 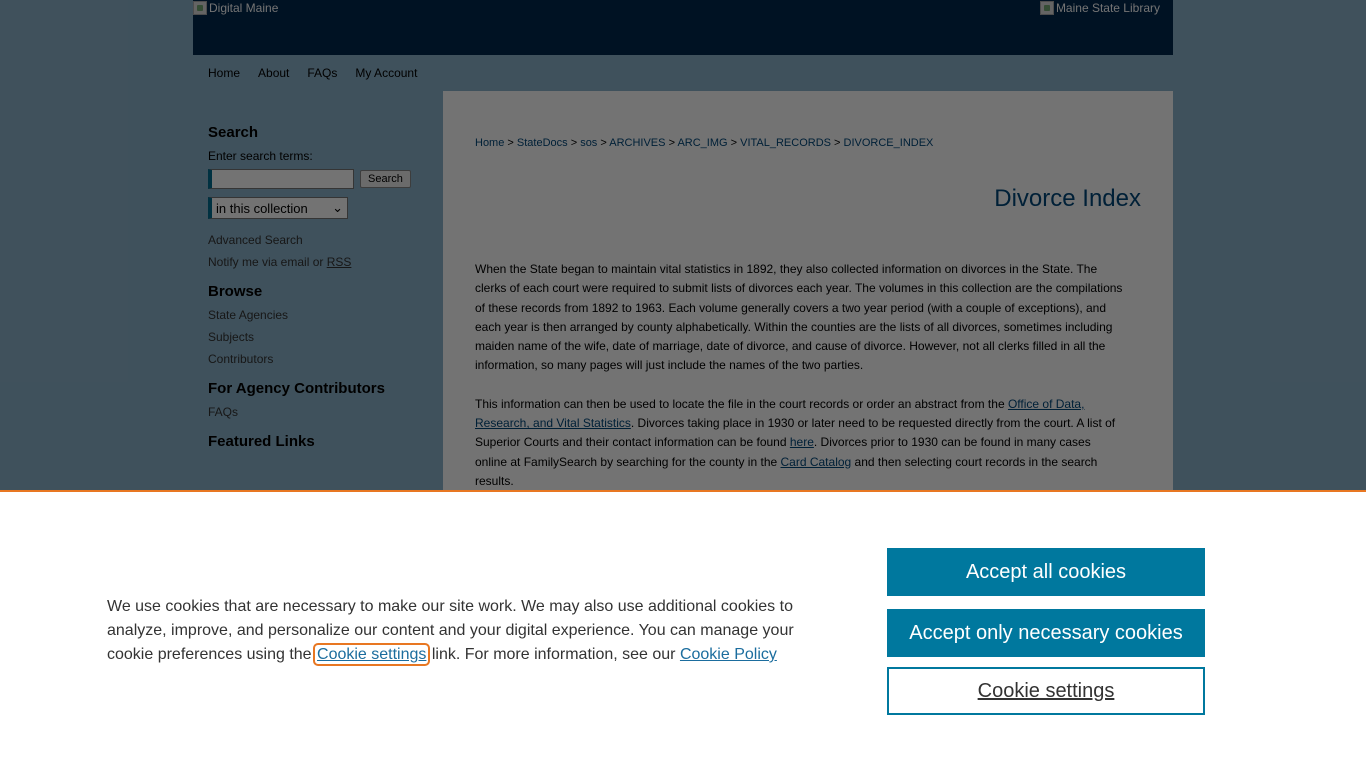 What do you see at coordinates (1046, 572) in the screenshot?
I see `accept-all-cookies-button: Accept all cookies` at bounding box center [1046, 572].